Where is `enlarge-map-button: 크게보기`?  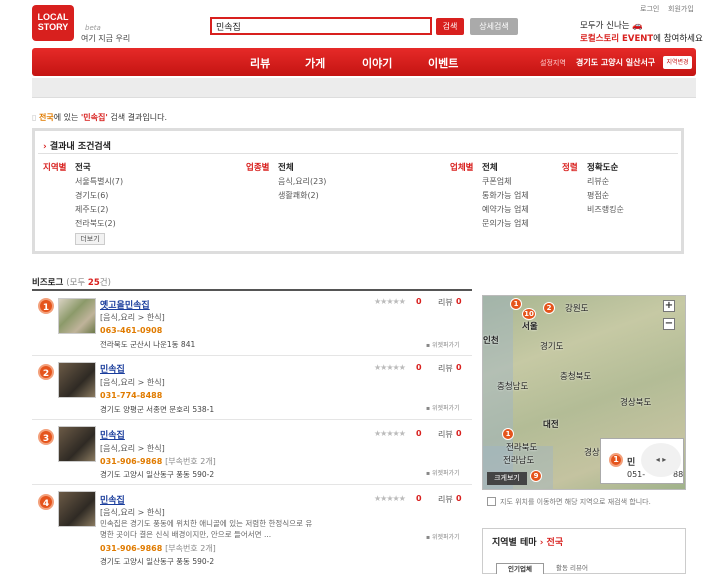 enlarge-map-button: 크게보기 is located at coordinates (507, 478).